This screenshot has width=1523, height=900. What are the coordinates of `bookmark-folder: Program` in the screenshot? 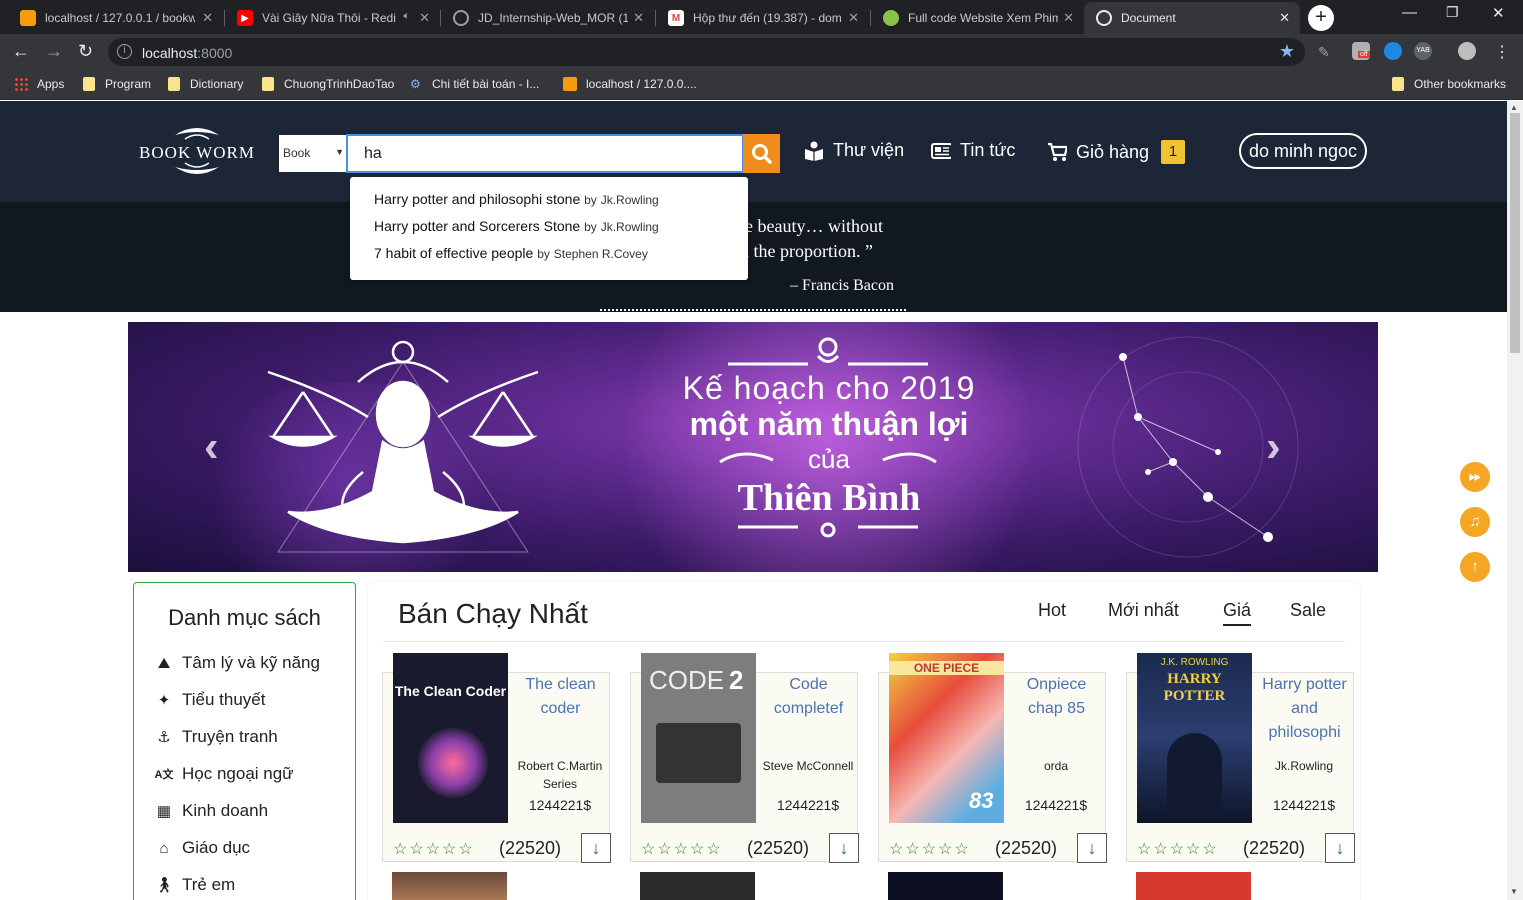 It's located at (117, 84).